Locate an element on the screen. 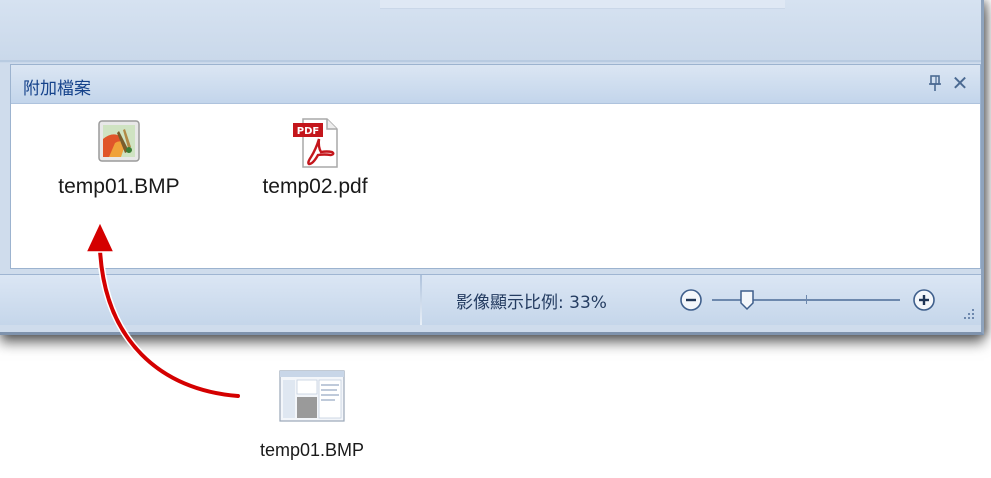 The height and width of the screenshot is (478, 991). dragged-file: temp01.BMP is located at coordinates (312, 415).